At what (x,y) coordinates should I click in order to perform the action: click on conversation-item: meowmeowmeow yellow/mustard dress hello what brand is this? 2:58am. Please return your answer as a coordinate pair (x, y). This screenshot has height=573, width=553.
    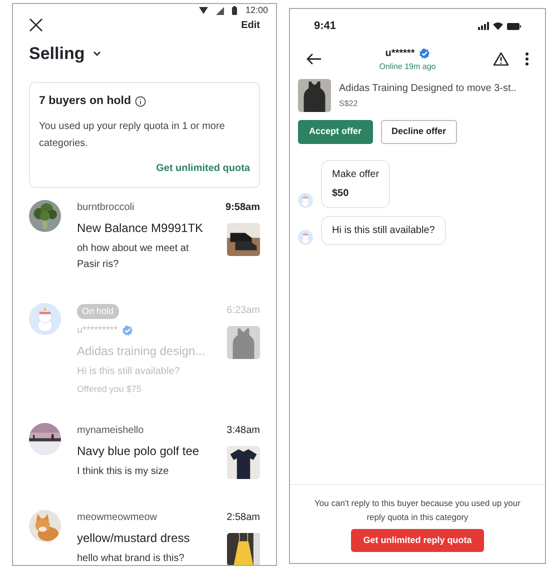
    Looking at the image, I should click on (144, 530).